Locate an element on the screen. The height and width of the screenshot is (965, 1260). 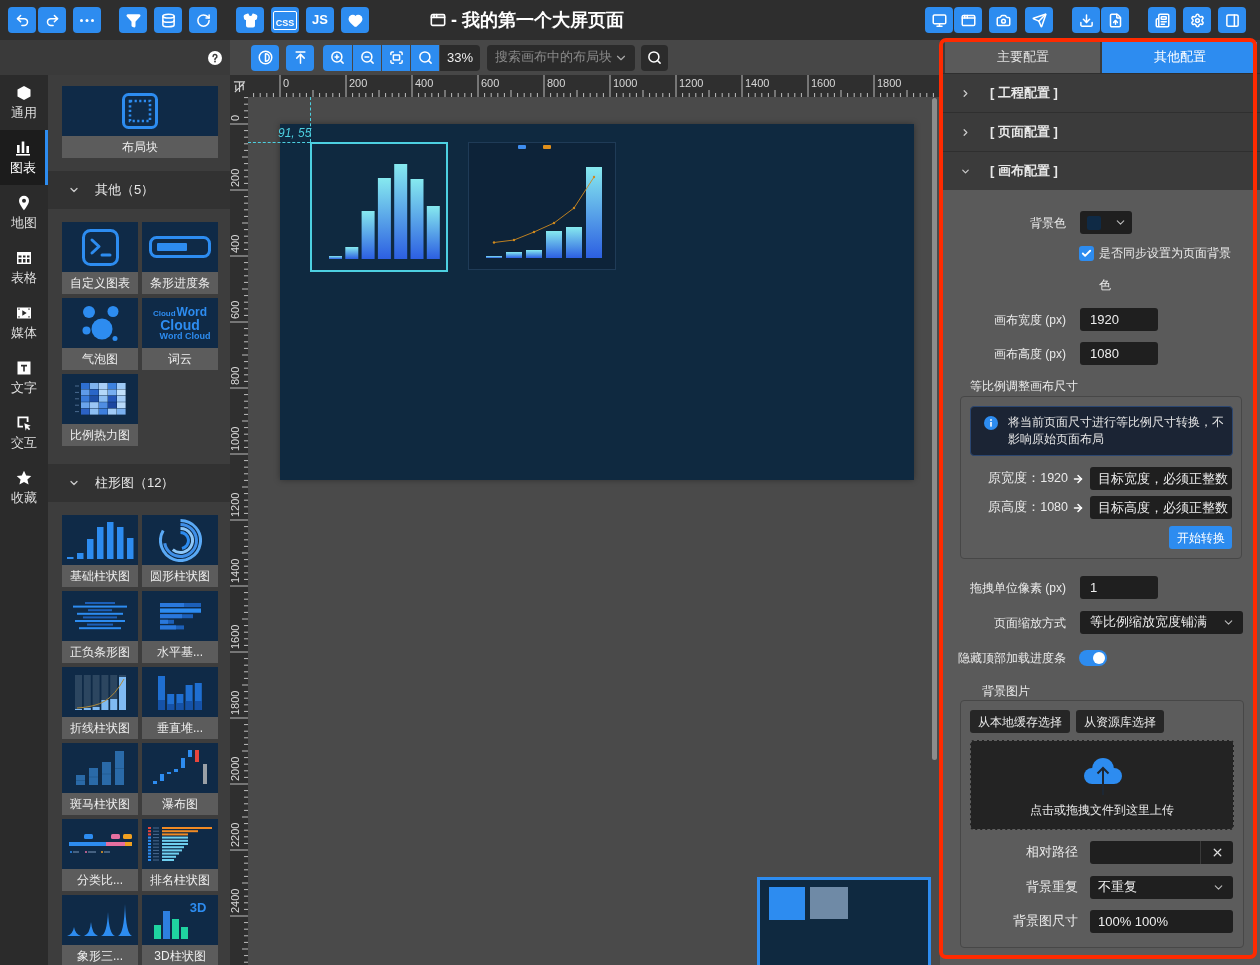
word-cloud-word: Word is located at coordinates (192, 311).